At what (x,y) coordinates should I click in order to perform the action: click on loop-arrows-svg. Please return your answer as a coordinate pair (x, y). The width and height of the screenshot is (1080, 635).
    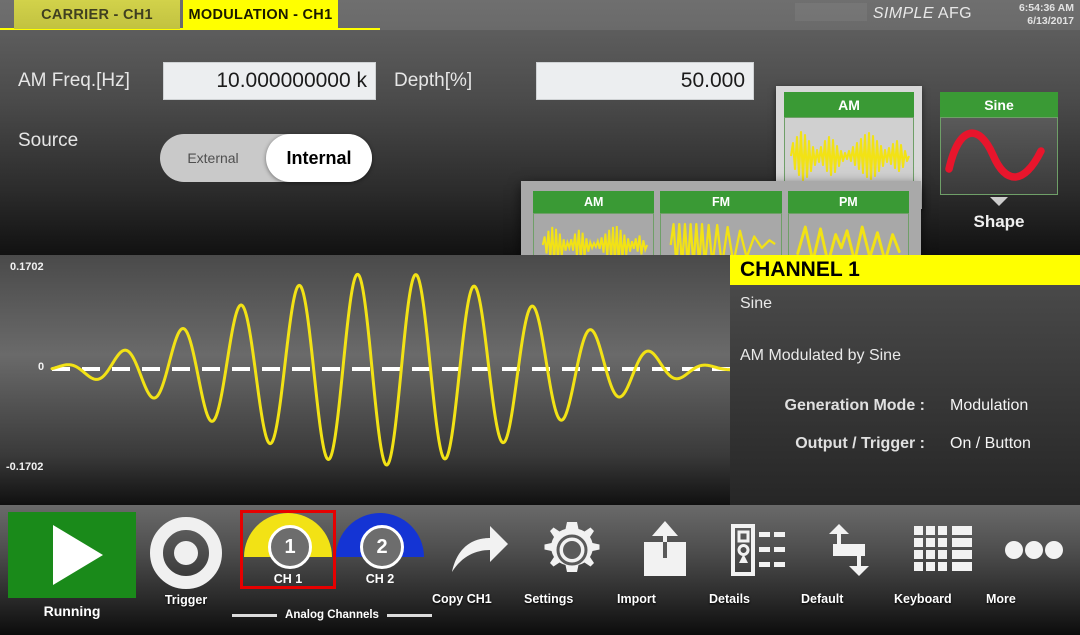
    Looking at the image, I should click on (849, 550).